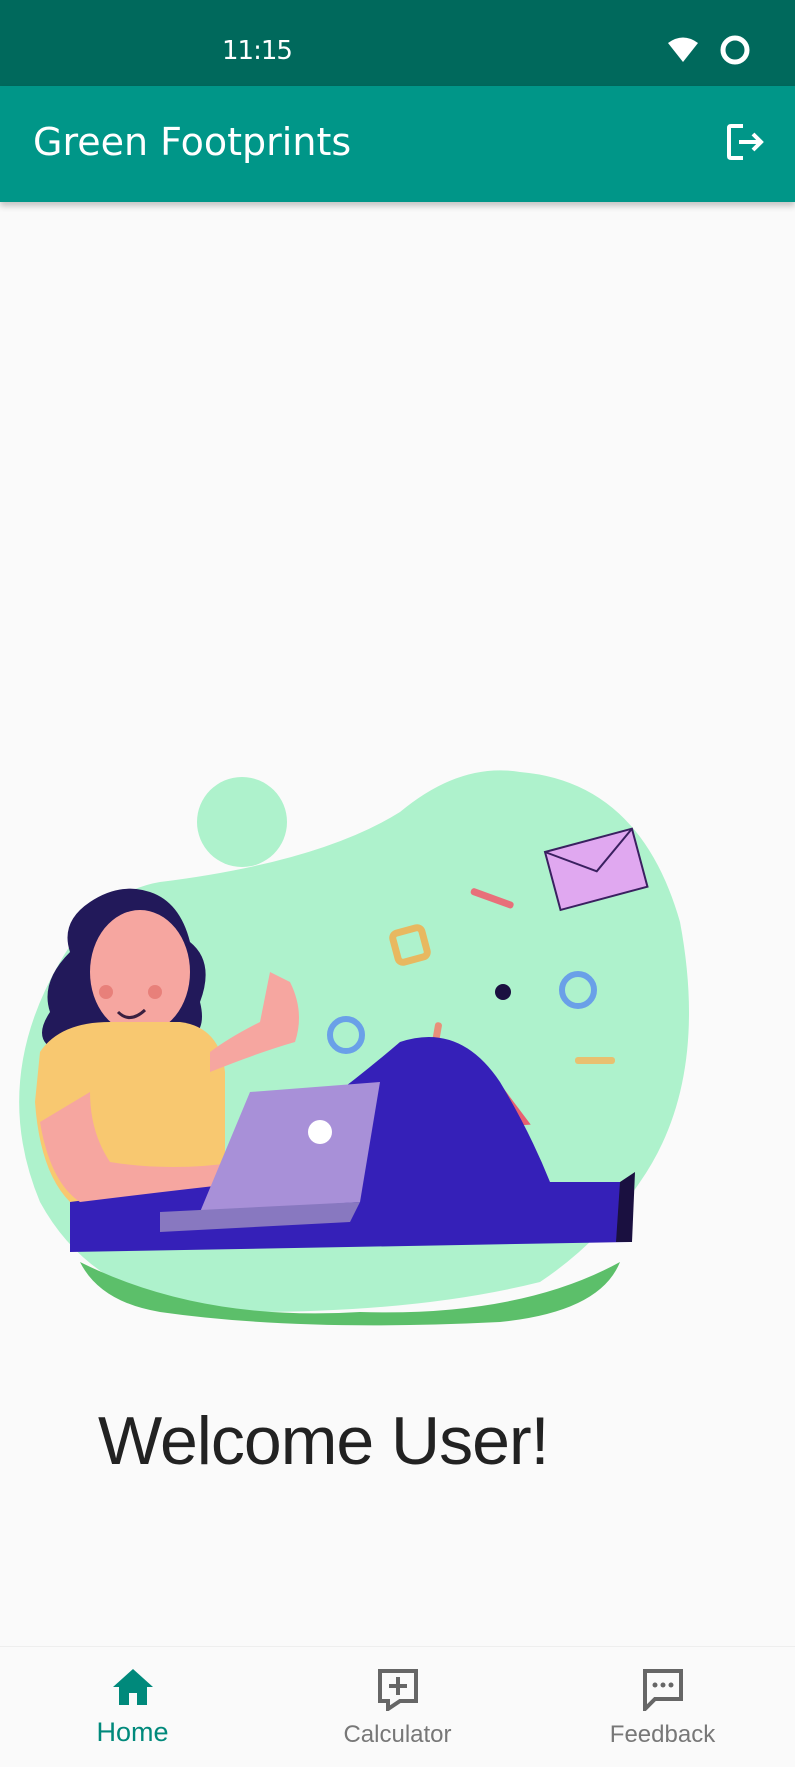 Image resolution: width=795 pixels, height=1767 pixels. I want to click on home-icon, so click(133, 1689).